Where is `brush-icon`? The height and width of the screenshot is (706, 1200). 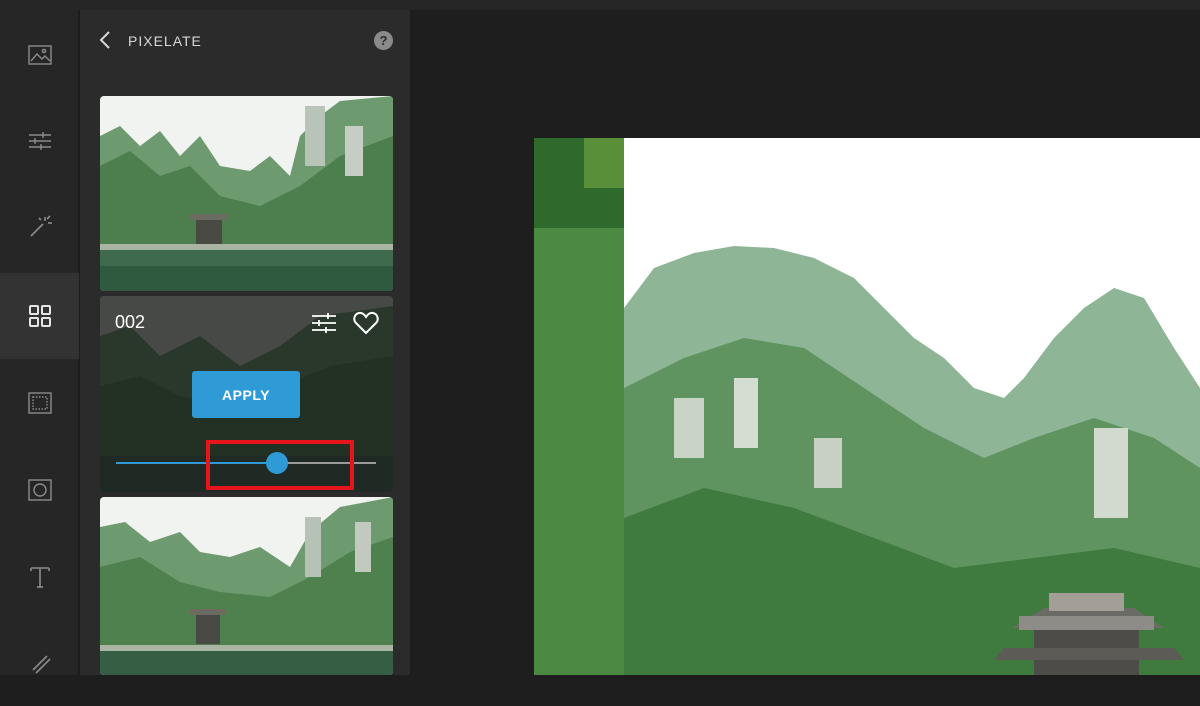 brush-icon is located at coordinates (41, 664).